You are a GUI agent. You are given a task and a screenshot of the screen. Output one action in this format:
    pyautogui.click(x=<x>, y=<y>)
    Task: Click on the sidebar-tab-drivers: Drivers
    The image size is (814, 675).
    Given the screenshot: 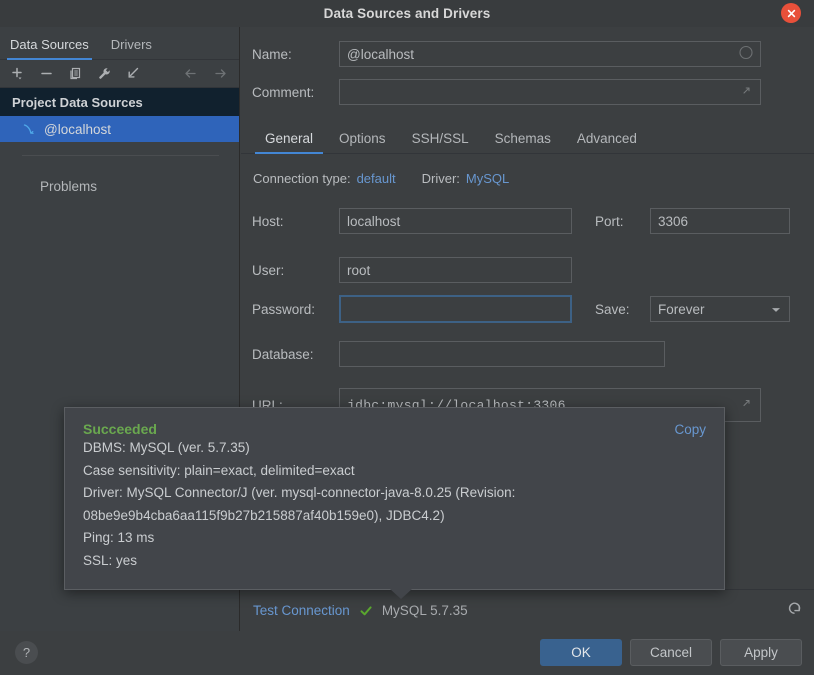 What is the action you would take?
    pyautogui.click(x=131, y=48)
    